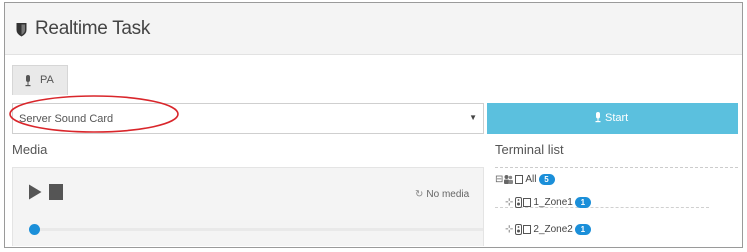 The height and width of the screenshot is (252, 747). I want to click on loading-icon: ↻, so click(419, 194).